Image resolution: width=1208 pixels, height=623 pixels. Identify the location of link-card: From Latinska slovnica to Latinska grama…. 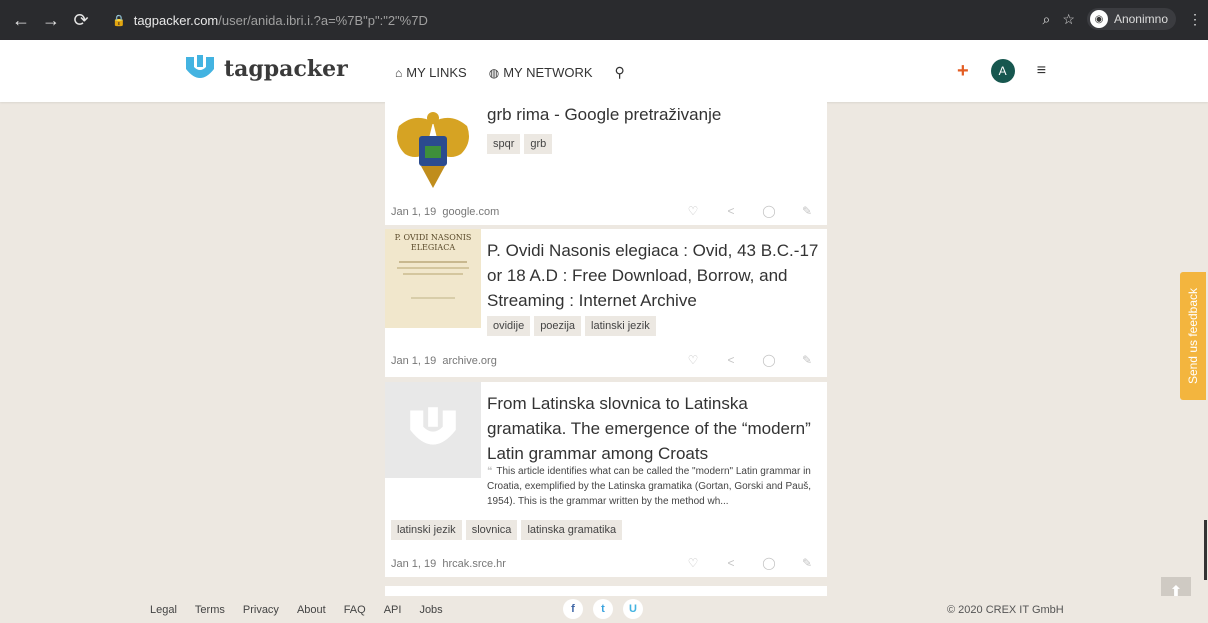
(606, 479).